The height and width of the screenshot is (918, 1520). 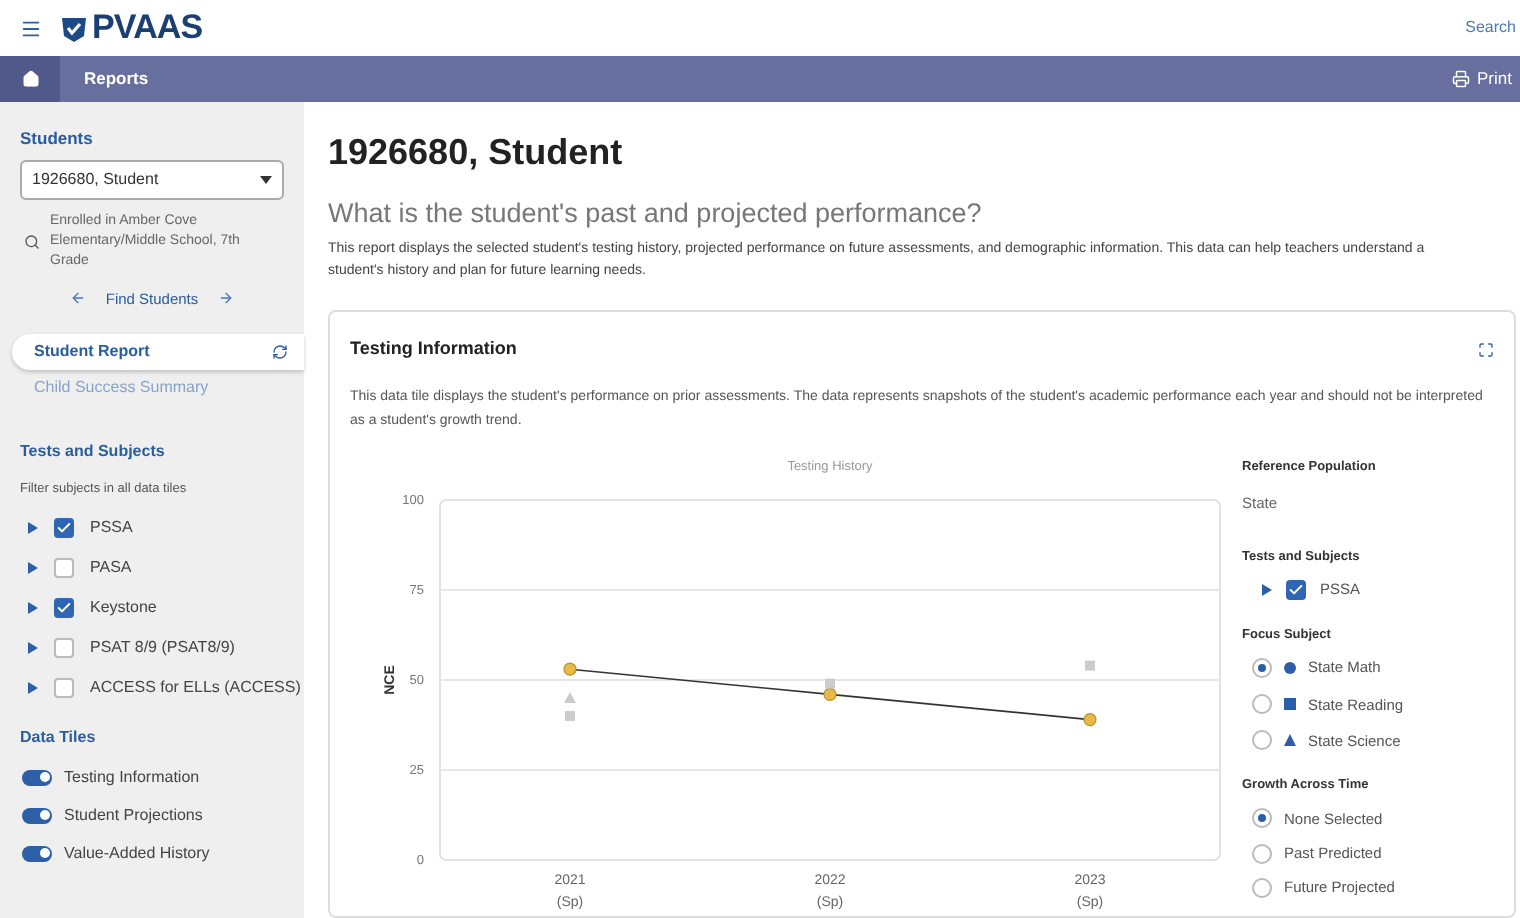 What do you see at coordinates (74, 28) in the screenshot?
I see `shield-icon` at bounding box center [74, 28].